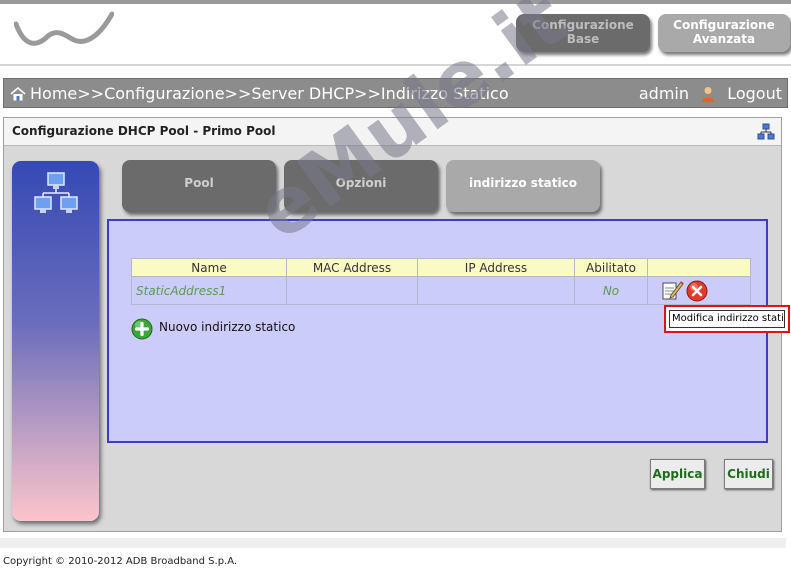 The width and height of the screenshot is (791, 574). I want to click on config-advanced-button: Configurazione Avanzata, so click(724, 33).